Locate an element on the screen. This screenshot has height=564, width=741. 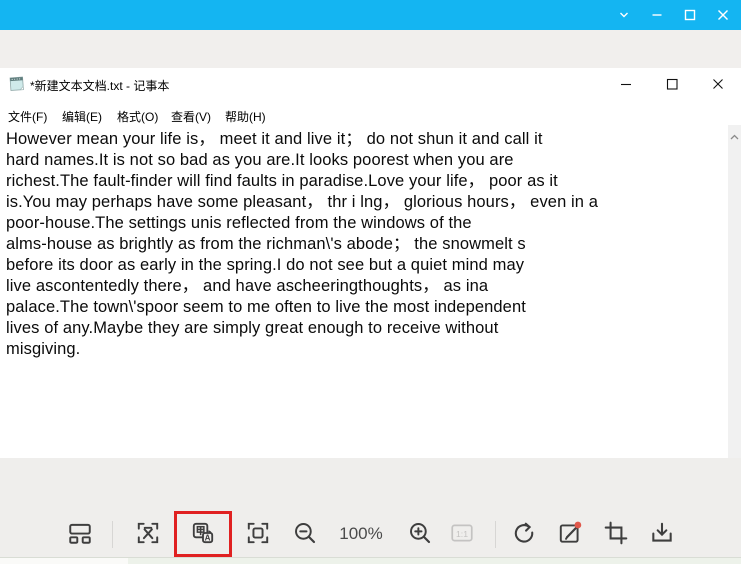
fit-screen-icon is located at coordinates (258, 535).